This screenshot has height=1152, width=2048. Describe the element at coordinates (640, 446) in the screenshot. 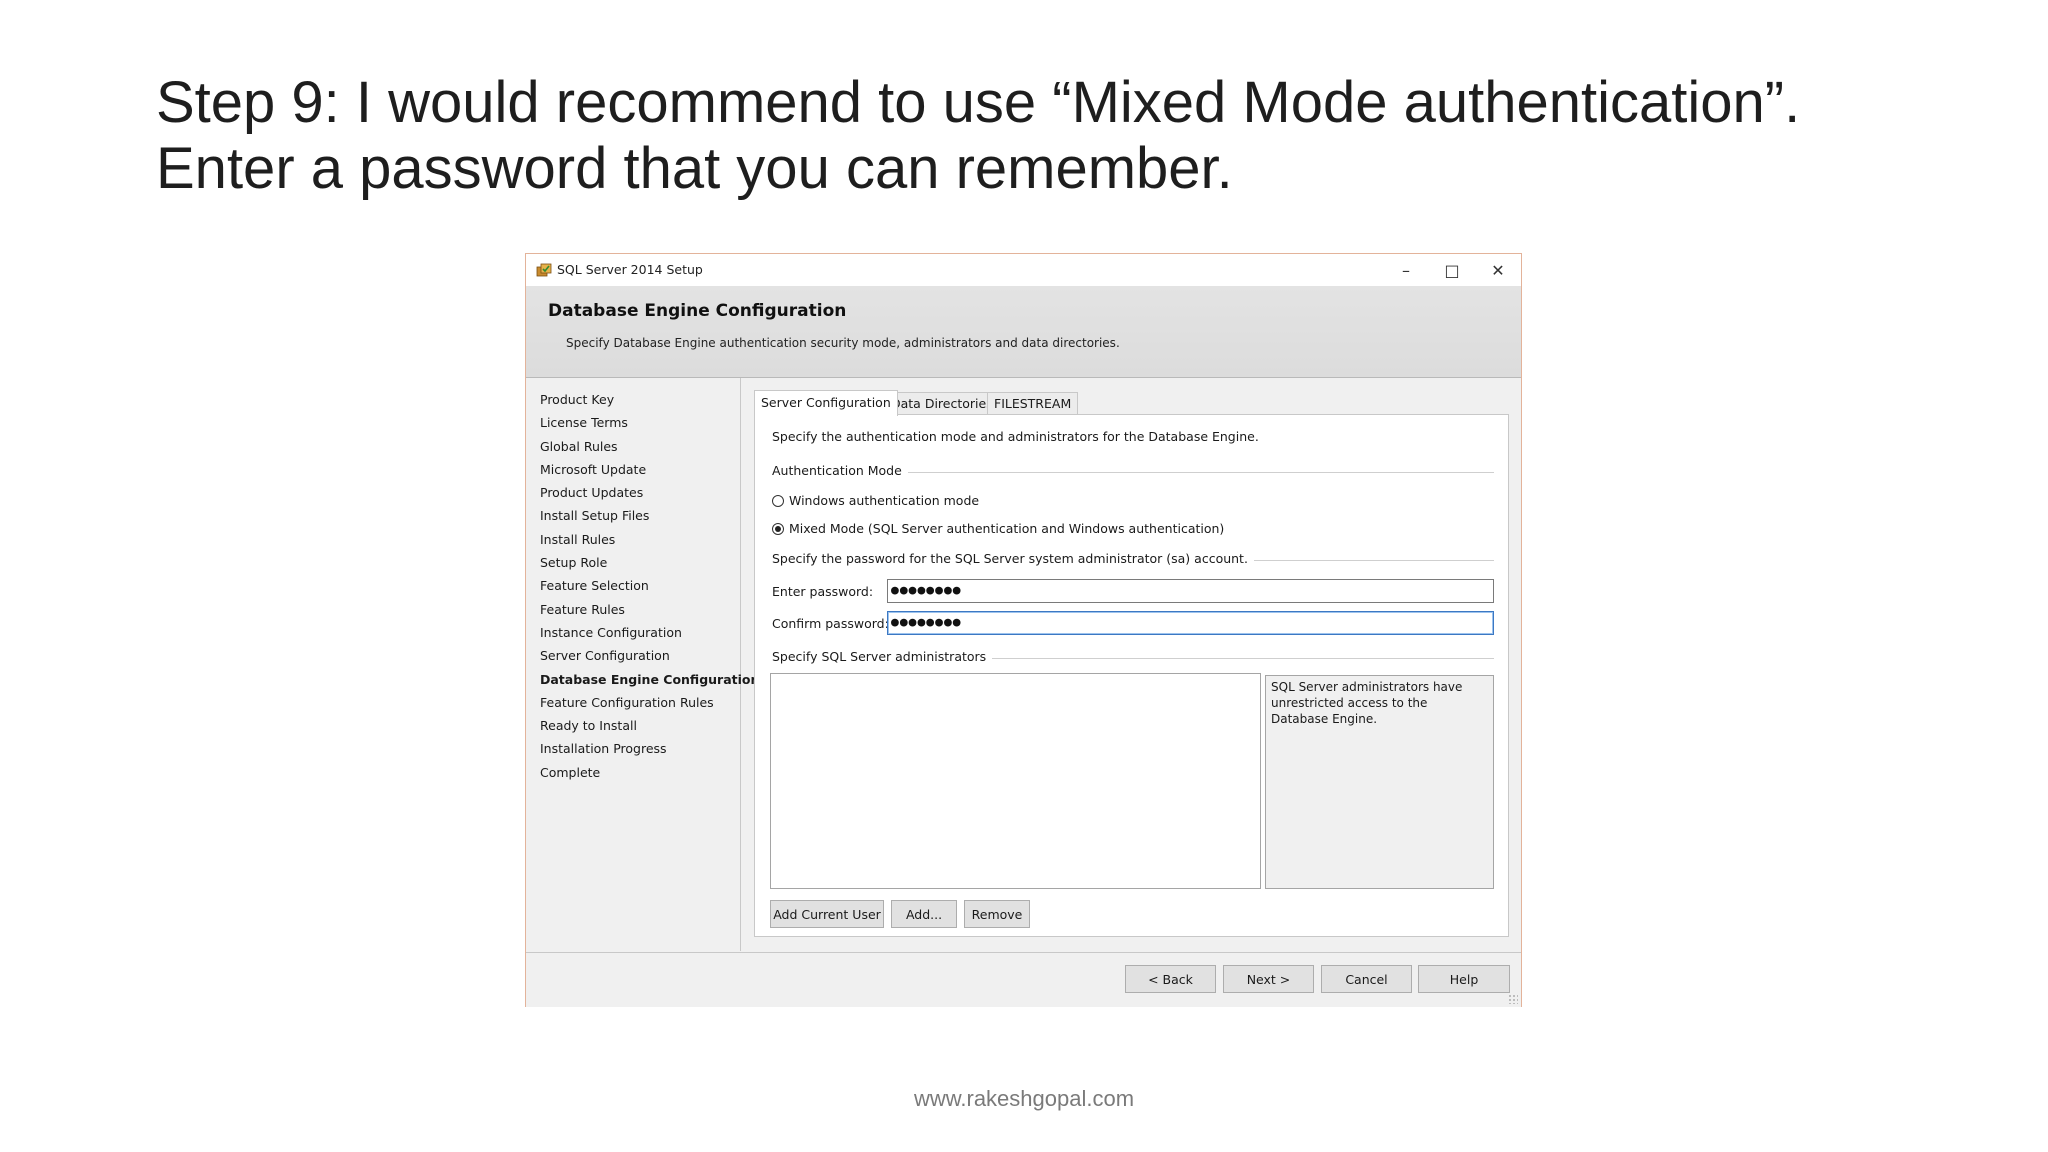

I see `sidebar-step-global-rules: Global Rules` at that location.